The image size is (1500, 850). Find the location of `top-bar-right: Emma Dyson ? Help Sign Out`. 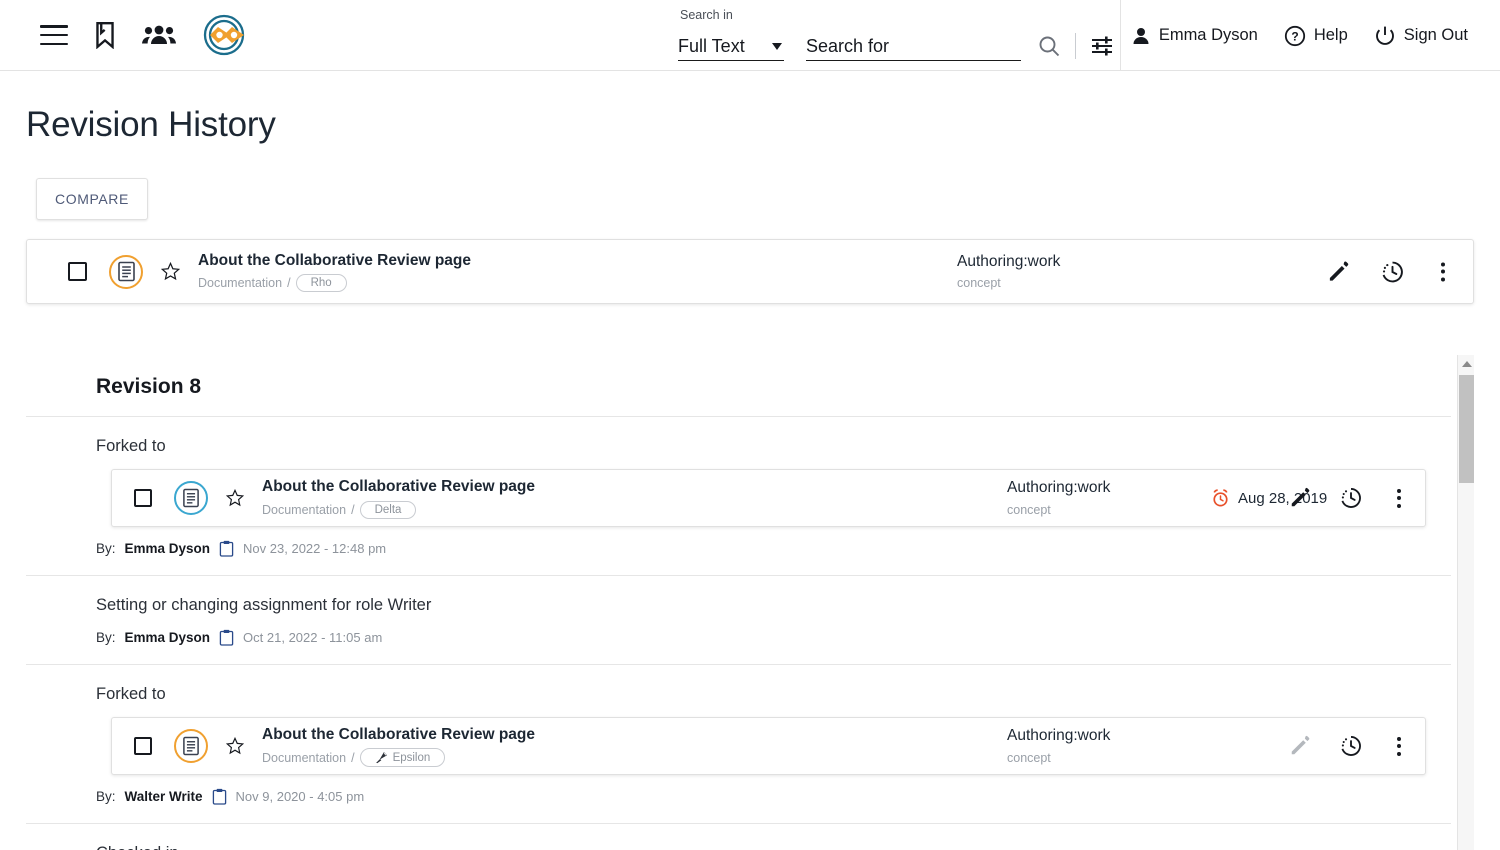

top-bar-right: Emma Dyson ? Help Sign Out is located at coordinates (1299, 35).